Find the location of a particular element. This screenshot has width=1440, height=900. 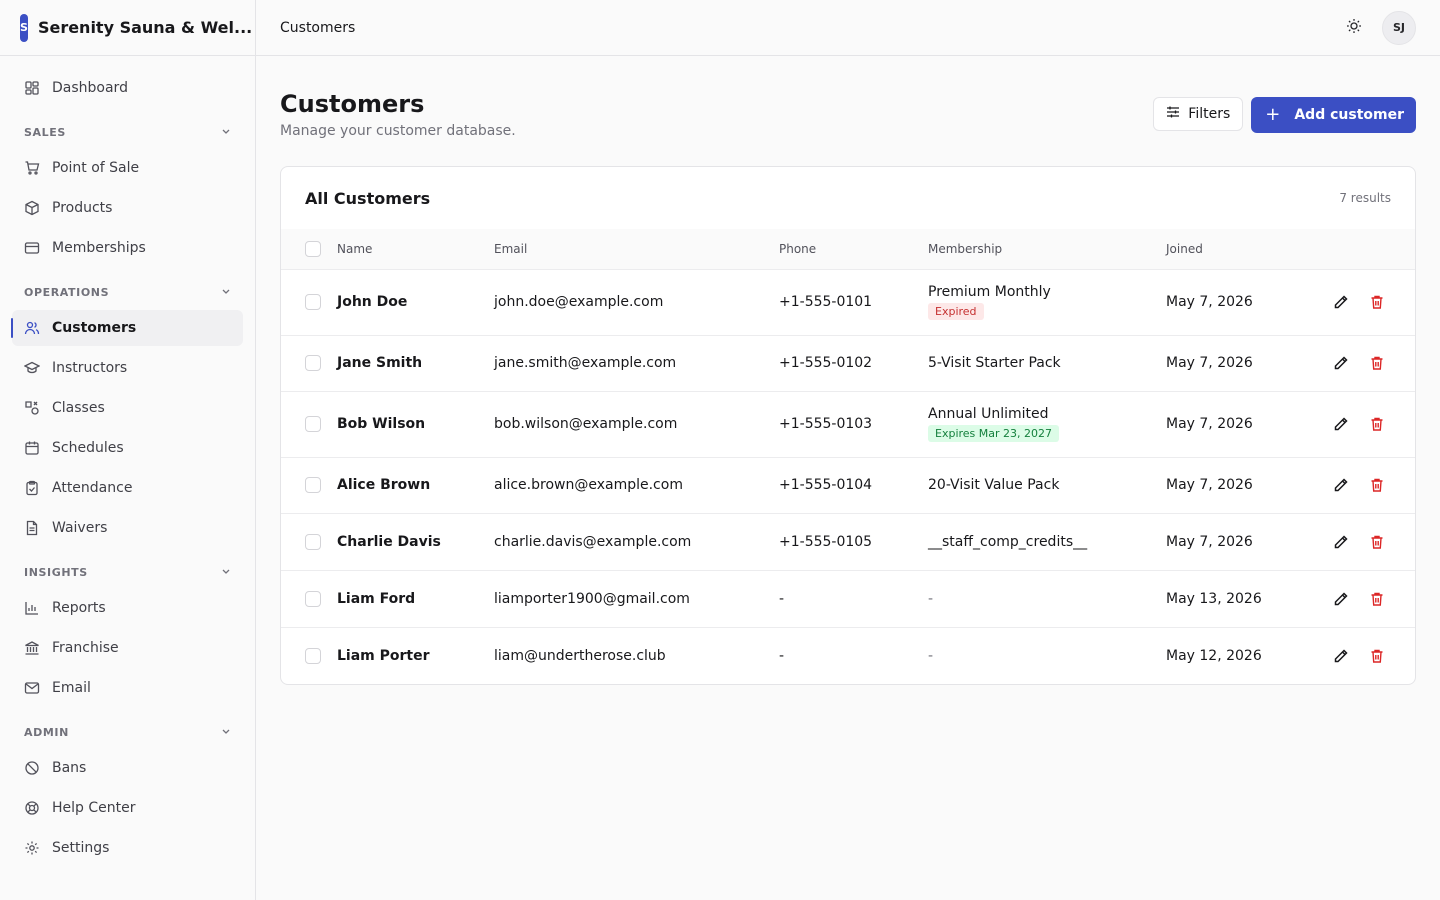

sidebar-item-schedules: Schedules is located at coordinates (127, 448).